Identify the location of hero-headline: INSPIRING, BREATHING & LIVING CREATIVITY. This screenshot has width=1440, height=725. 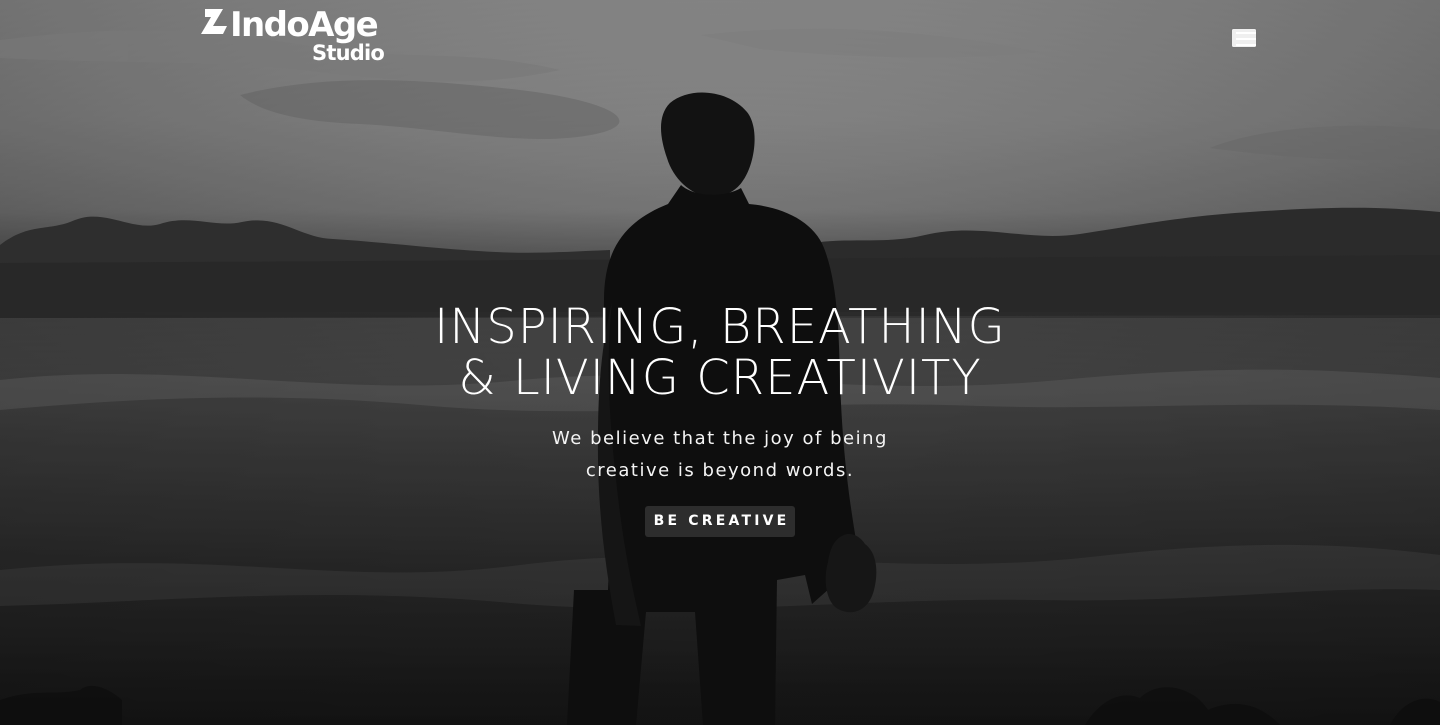
(720, 353).